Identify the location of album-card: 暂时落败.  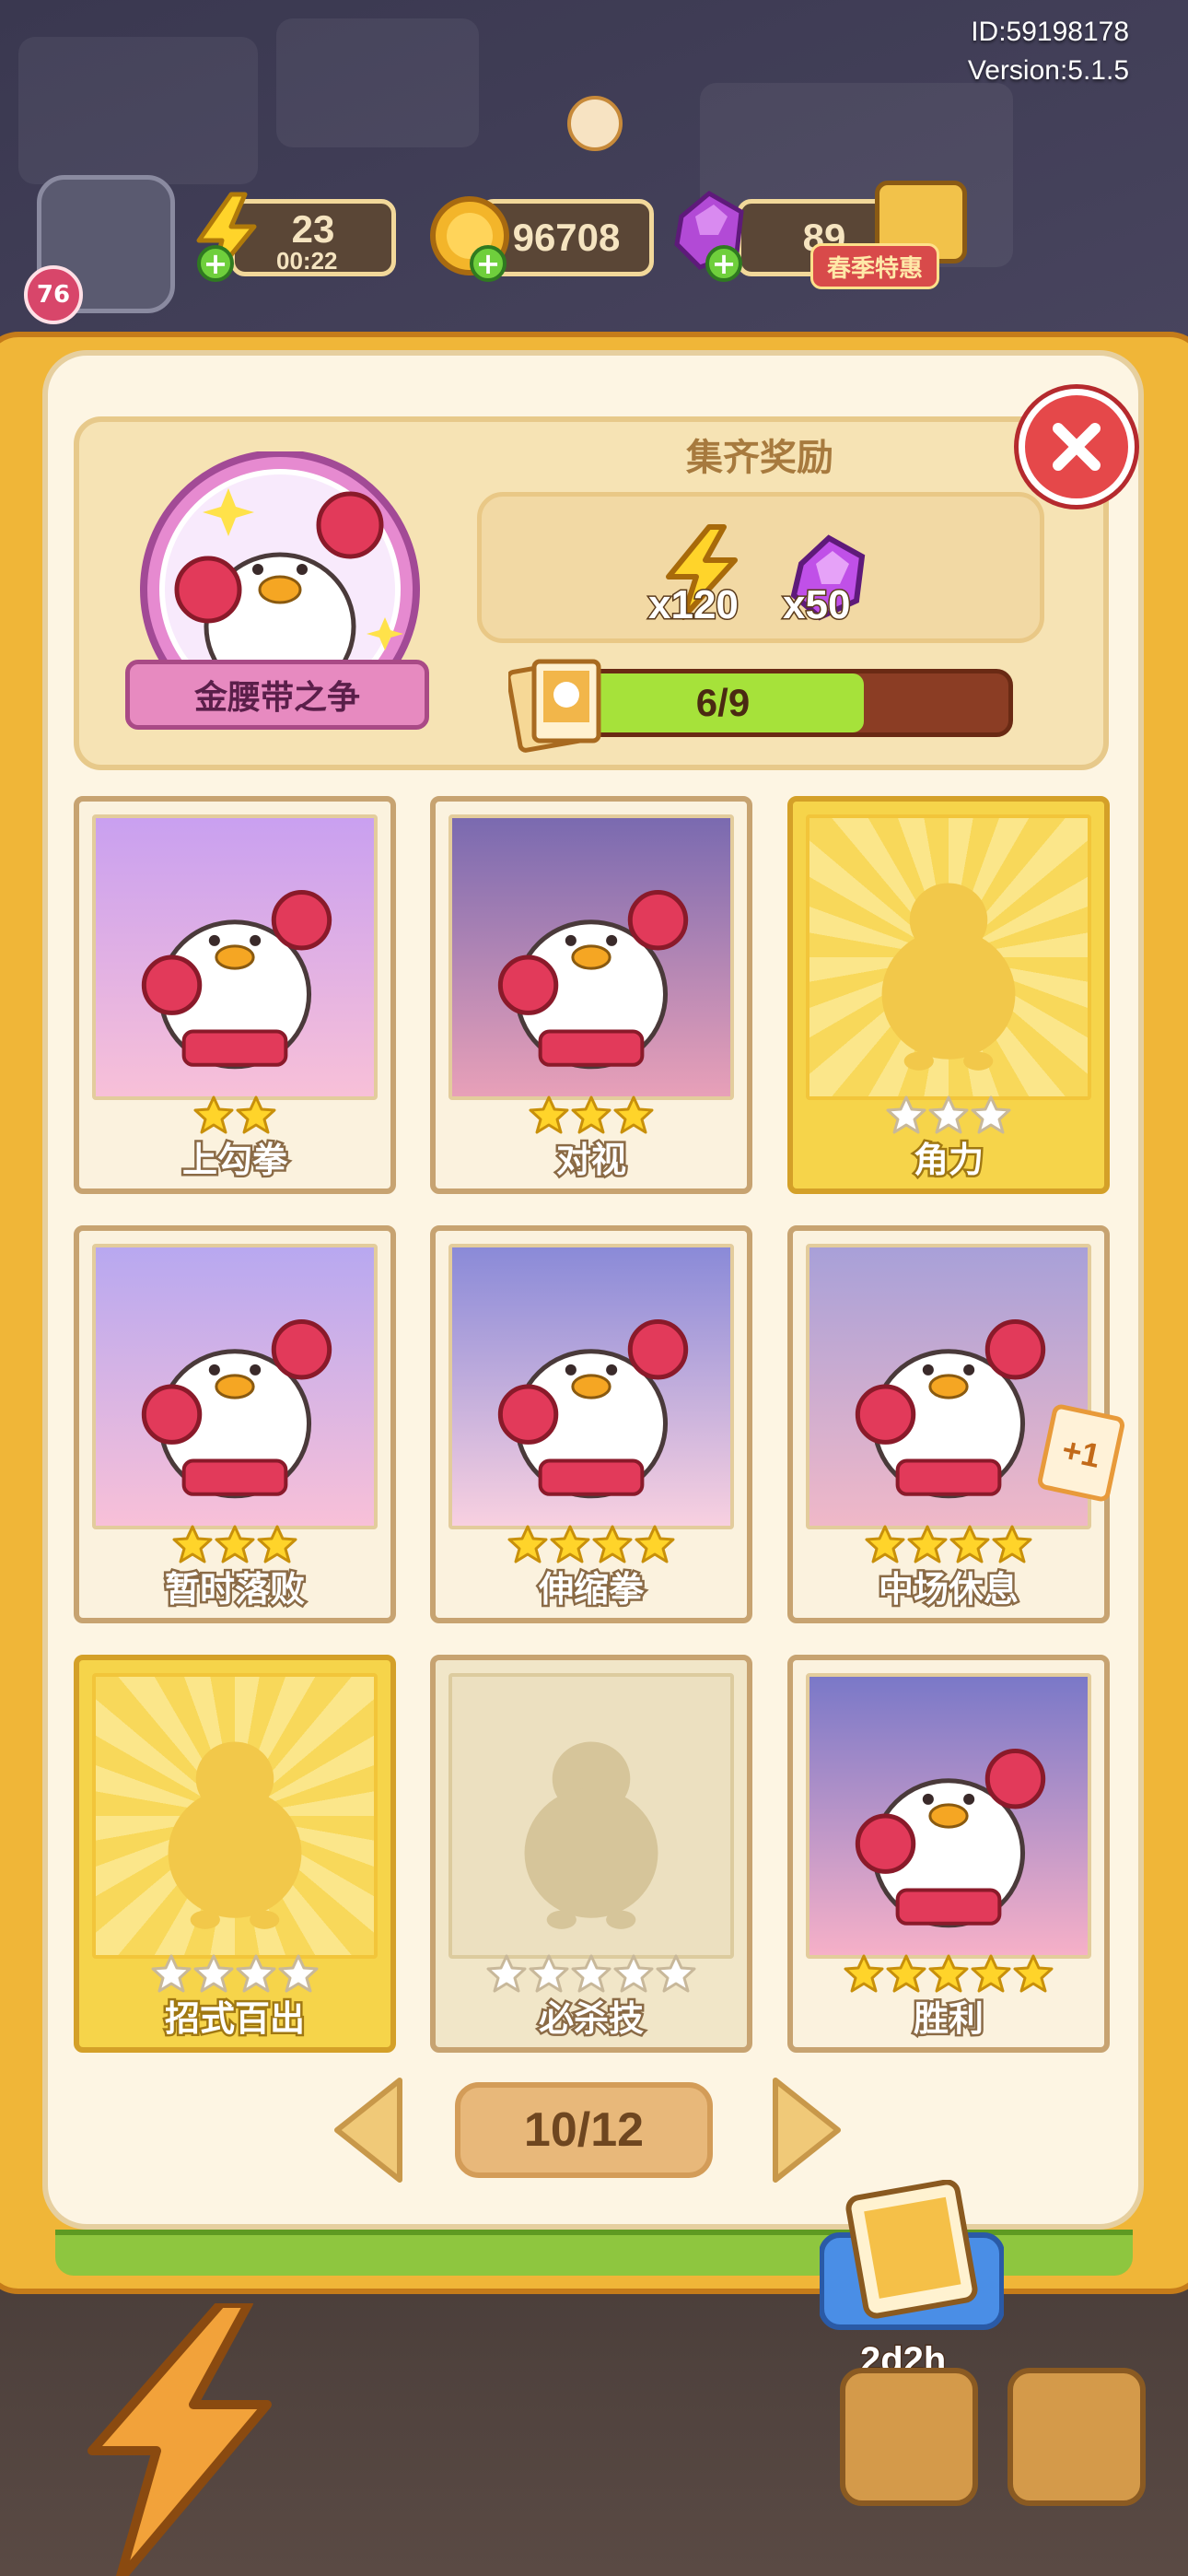
(235, 1424).